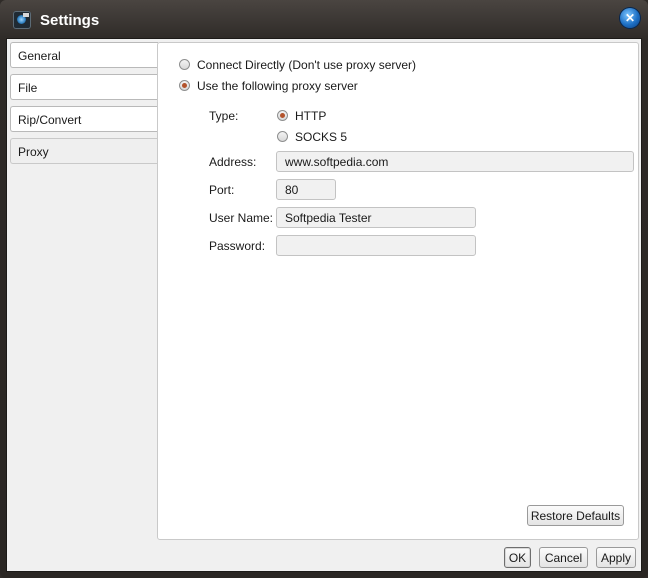 The height and width of the screenshot is (578, 648). I want to click on type-socks5-label: SOCKS 5, so click(321, 137).